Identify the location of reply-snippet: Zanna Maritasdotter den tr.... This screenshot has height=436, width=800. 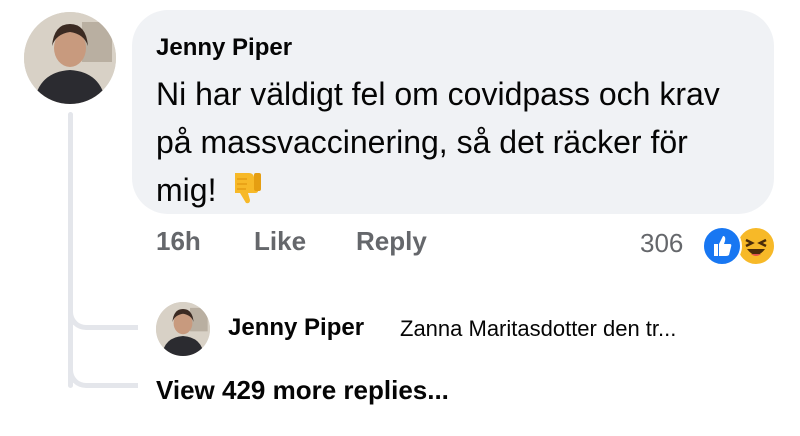
(538, 329).